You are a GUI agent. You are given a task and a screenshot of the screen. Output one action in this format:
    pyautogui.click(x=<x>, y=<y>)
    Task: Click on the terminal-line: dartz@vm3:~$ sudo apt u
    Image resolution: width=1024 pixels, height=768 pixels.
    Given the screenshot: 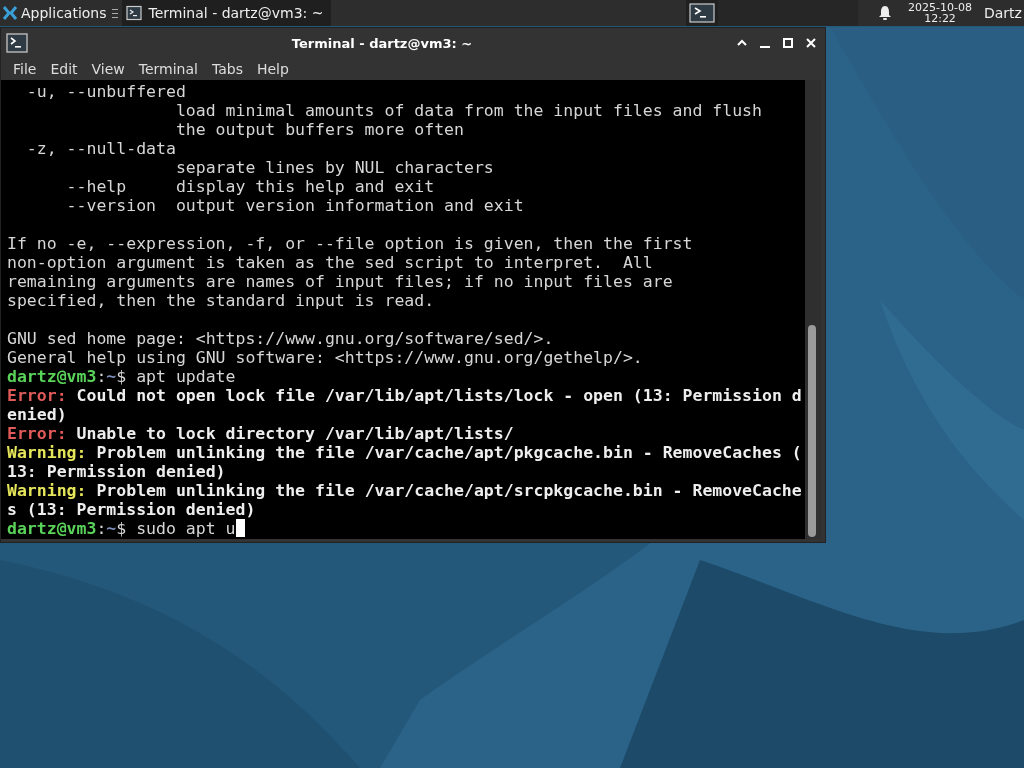 What is the action you would take?
    pyautogui.click(x=406, y=528)
    